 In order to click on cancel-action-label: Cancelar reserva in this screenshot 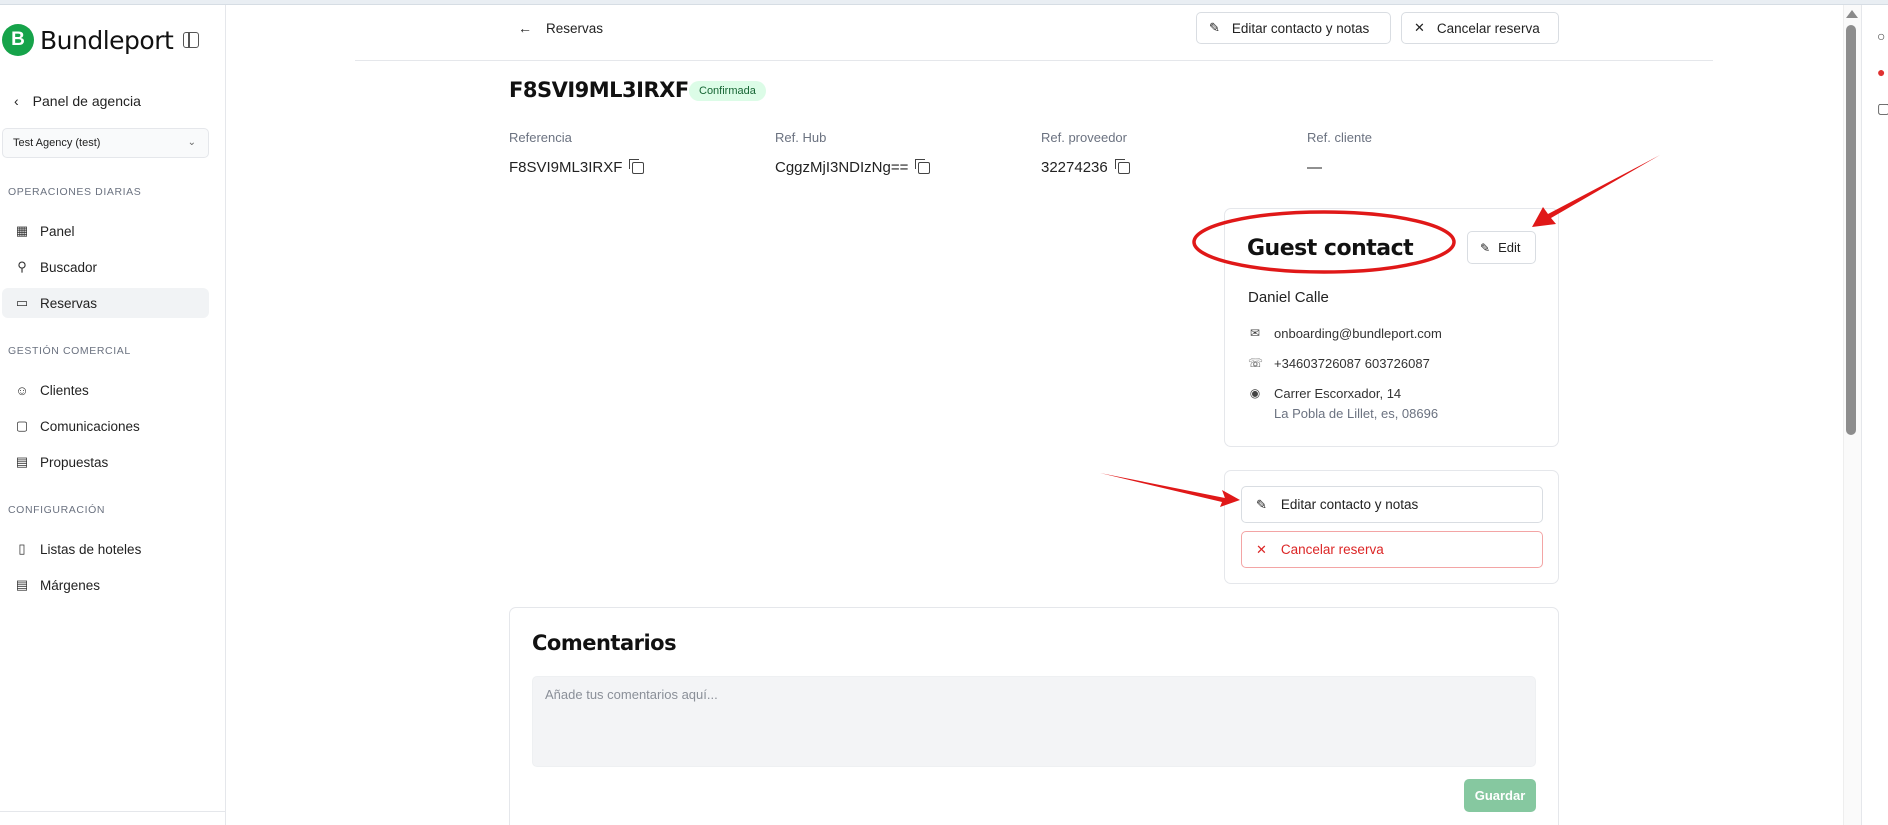, I will do `click(1332, 549)`.